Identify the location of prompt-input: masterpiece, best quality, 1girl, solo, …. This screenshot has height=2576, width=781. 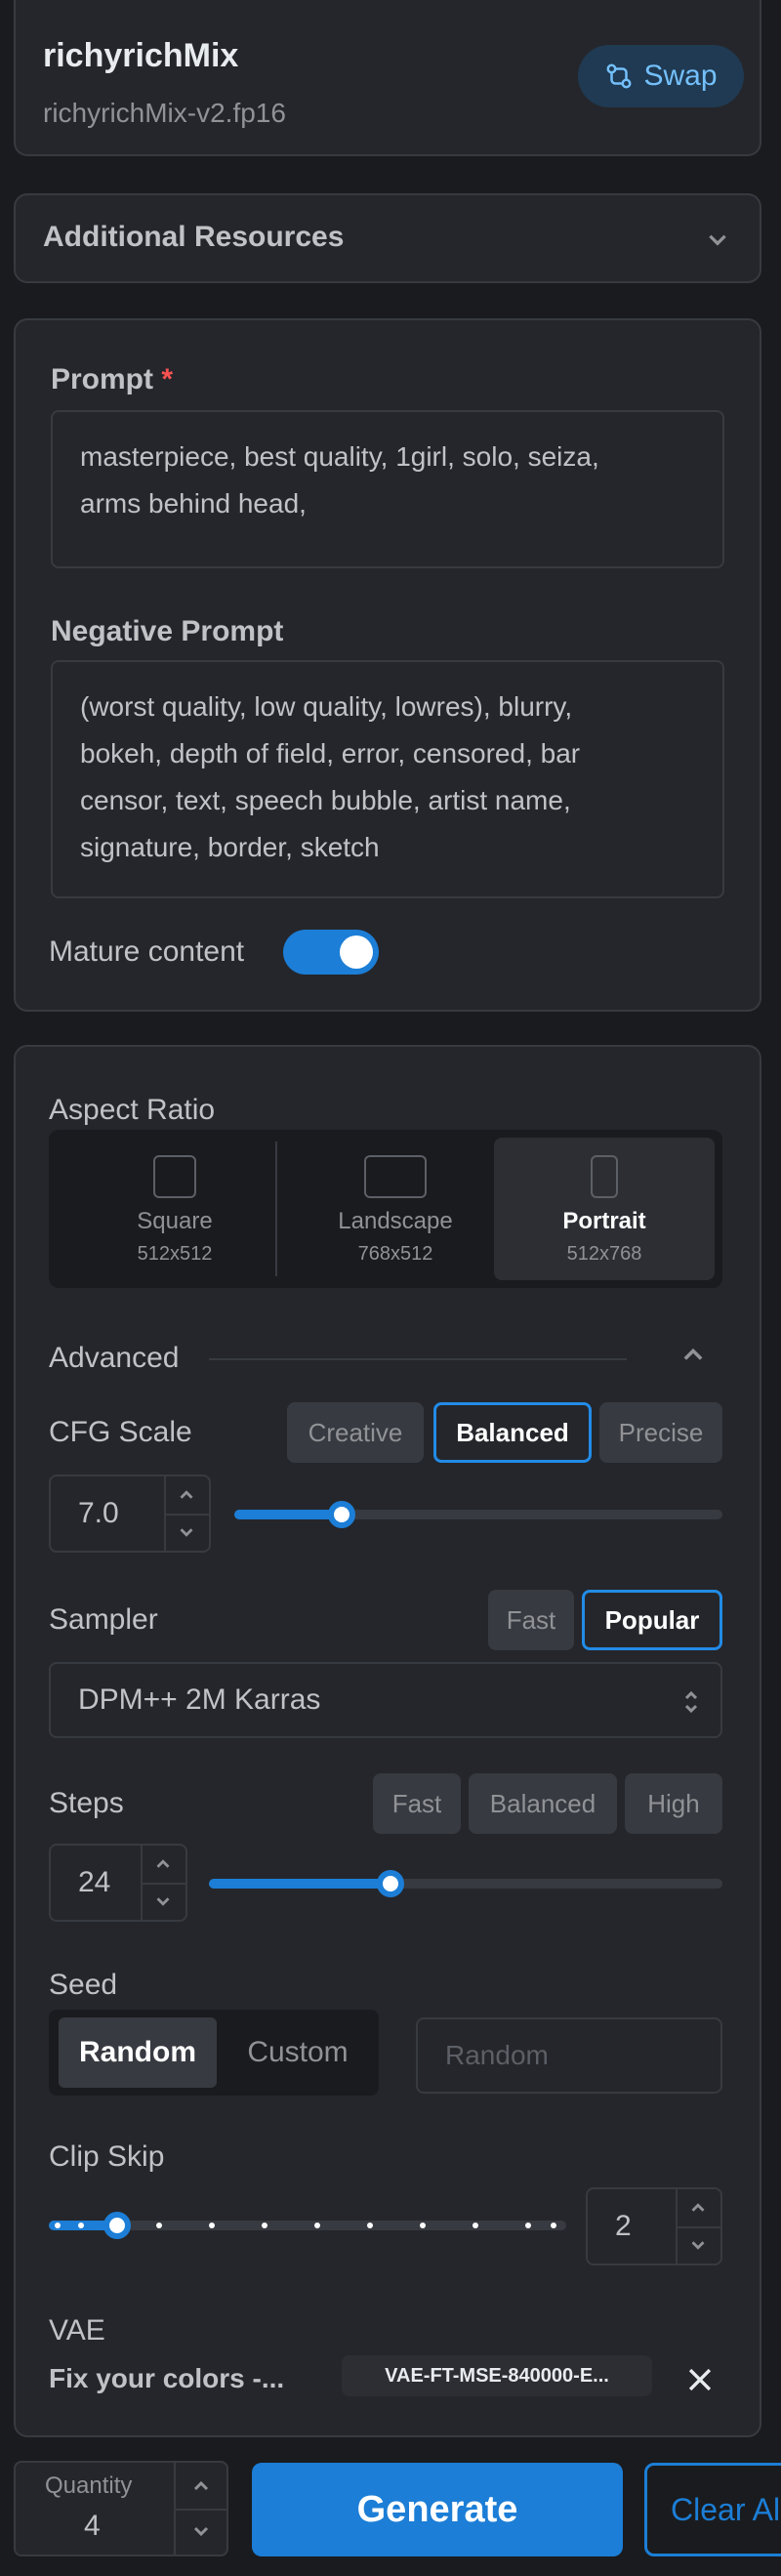
(387, 489).